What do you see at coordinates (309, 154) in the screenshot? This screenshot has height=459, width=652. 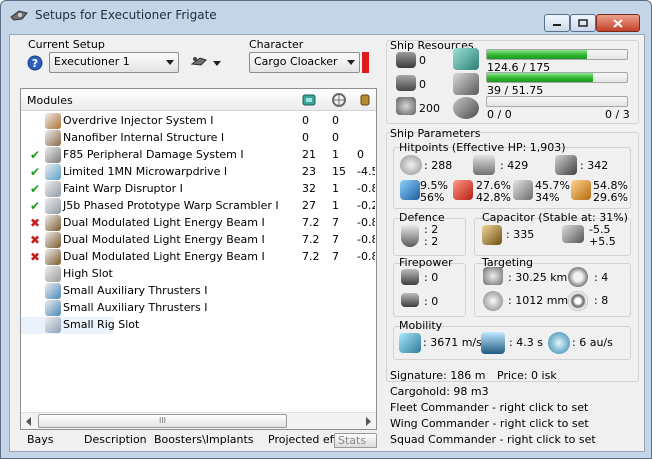 I see `module-cpu: 21` at bounding box center [309, 154].